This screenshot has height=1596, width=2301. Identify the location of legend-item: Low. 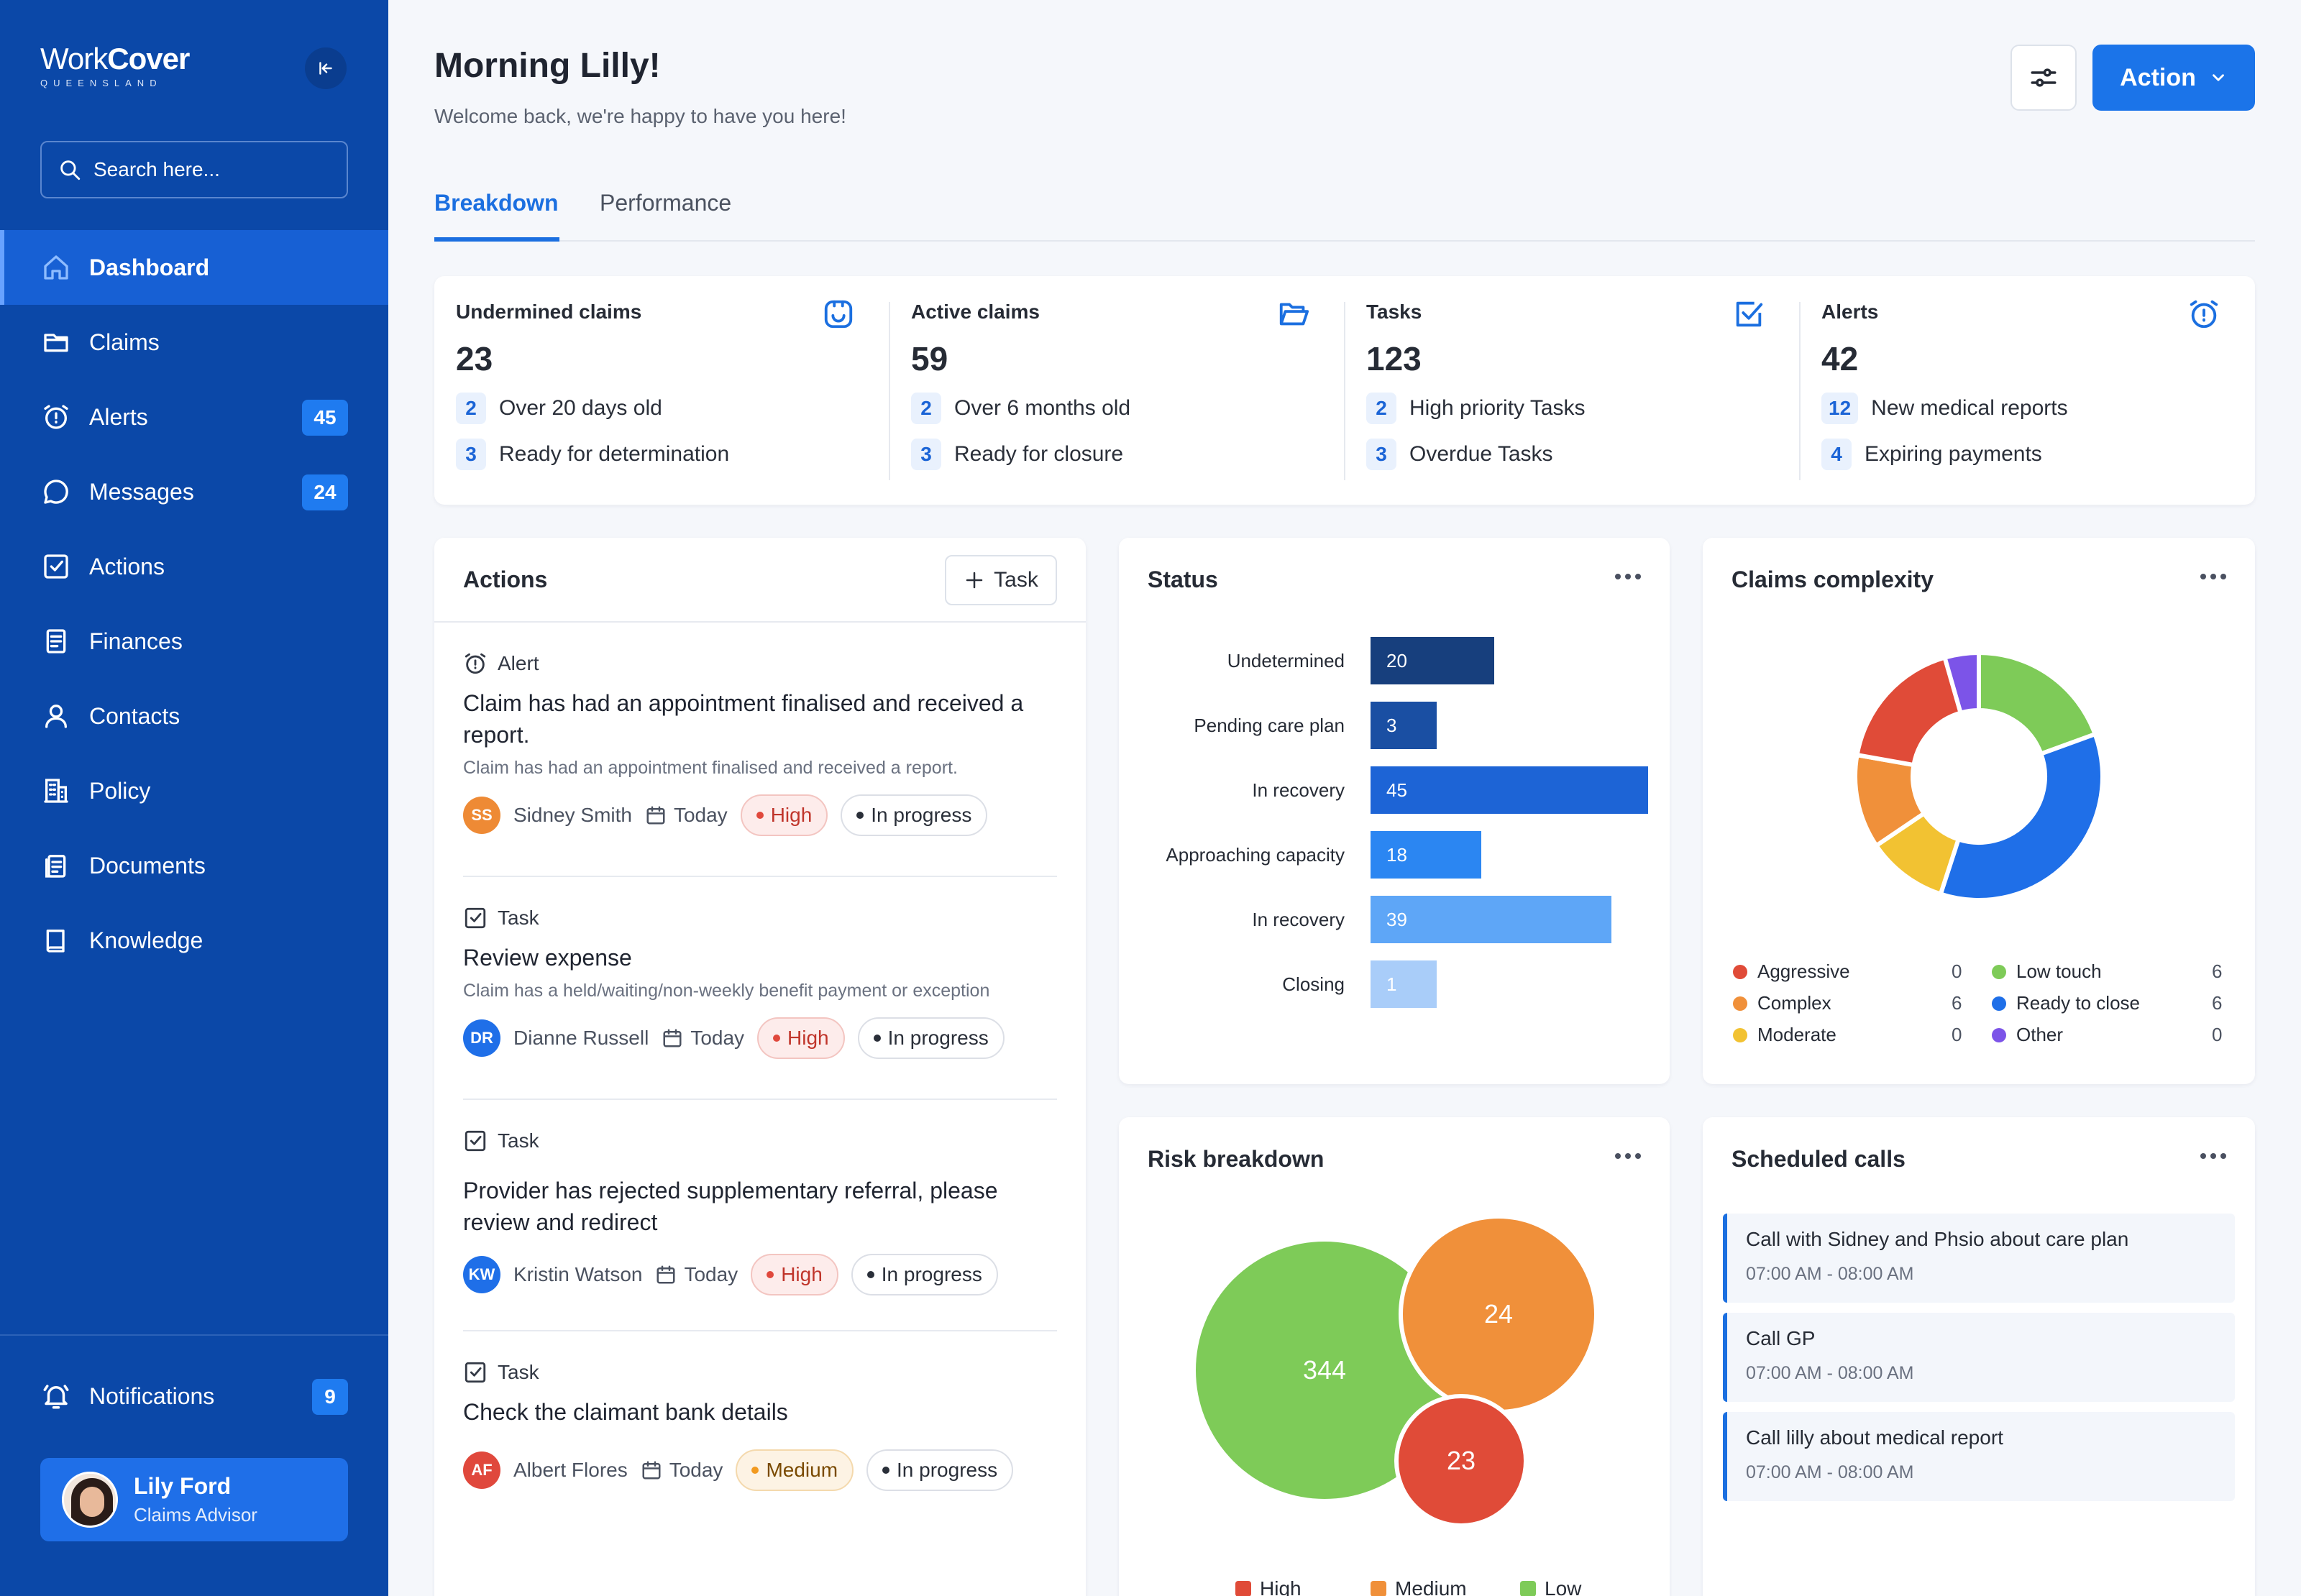
(1550, 1586).